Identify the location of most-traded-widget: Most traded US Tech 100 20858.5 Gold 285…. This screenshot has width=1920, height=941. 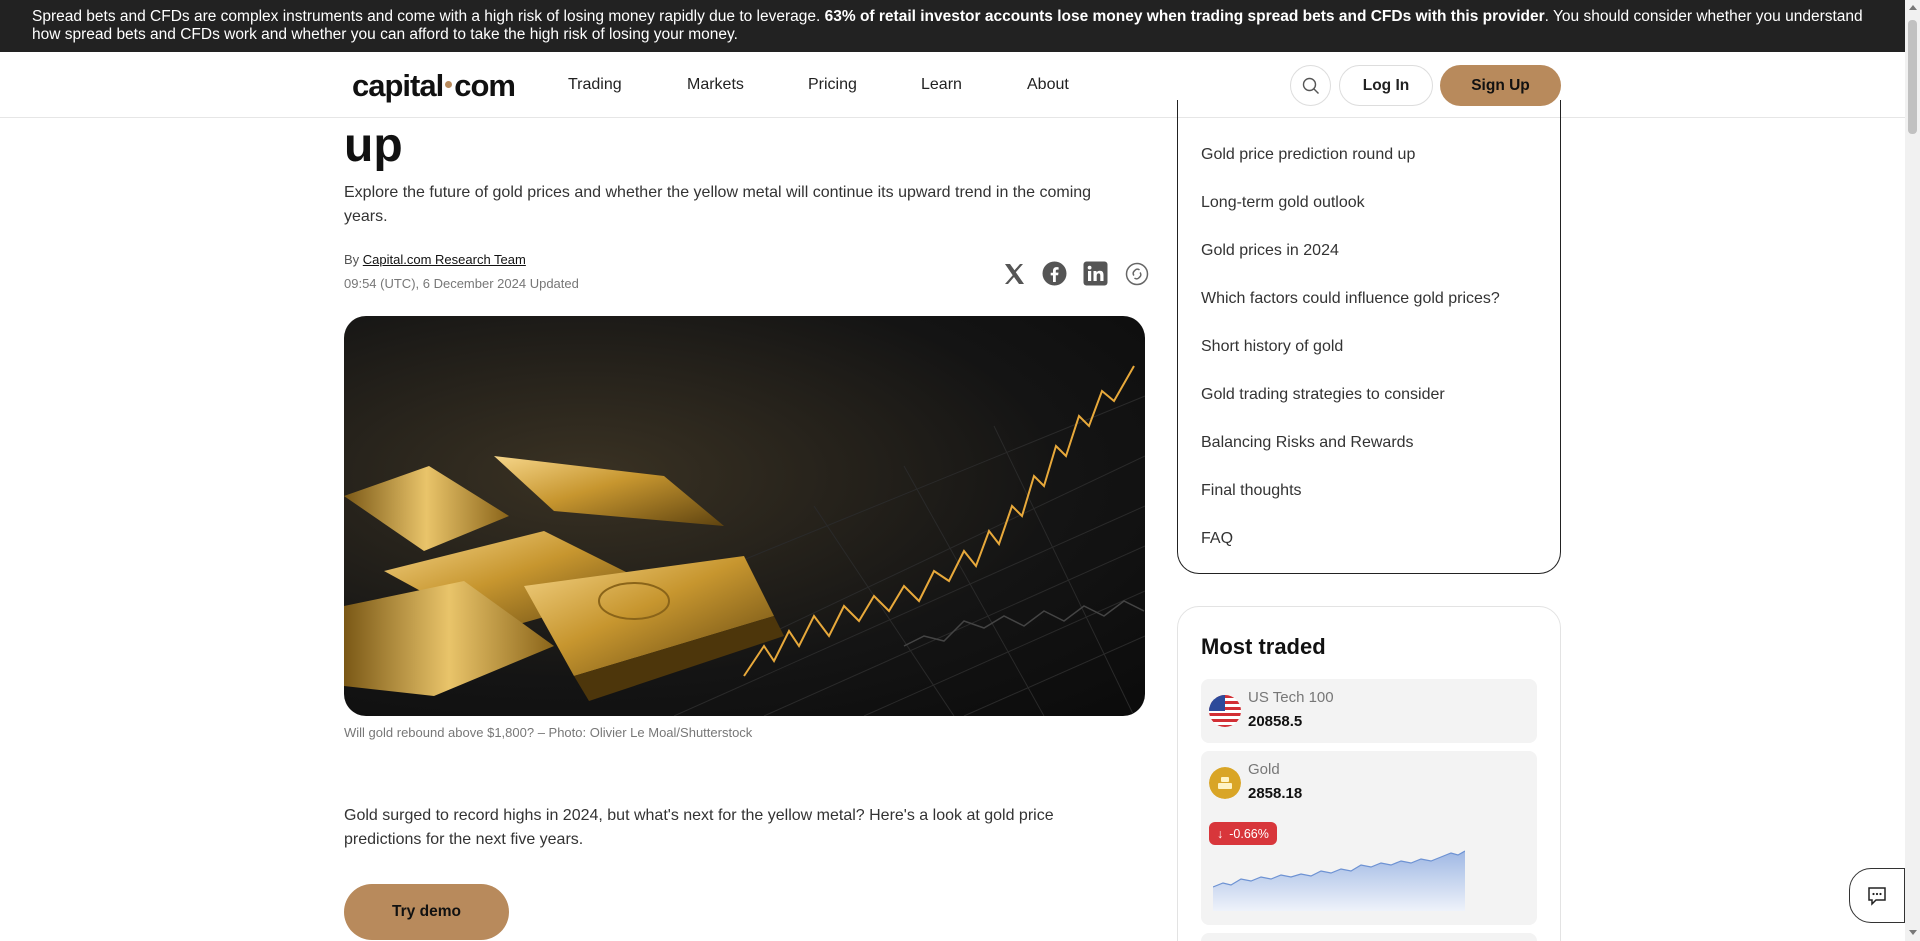
(1369, 773).